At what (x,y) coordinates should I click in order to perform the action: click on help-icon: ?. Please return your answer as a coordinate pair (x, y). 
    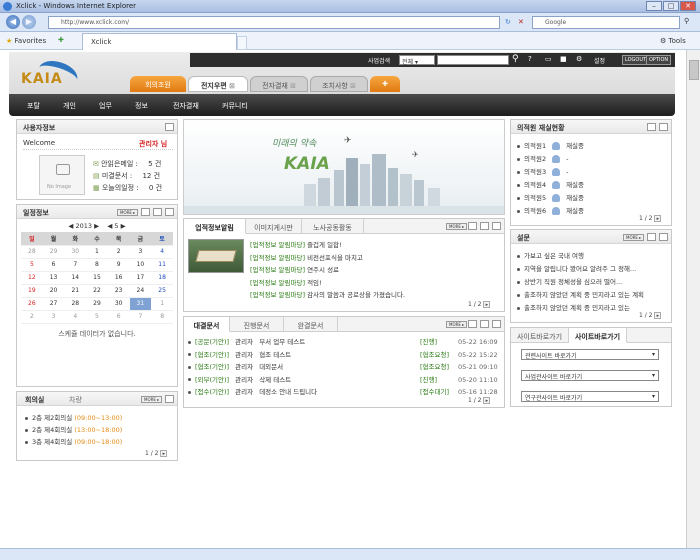
    Looking at the image, I should click on (530, 59).